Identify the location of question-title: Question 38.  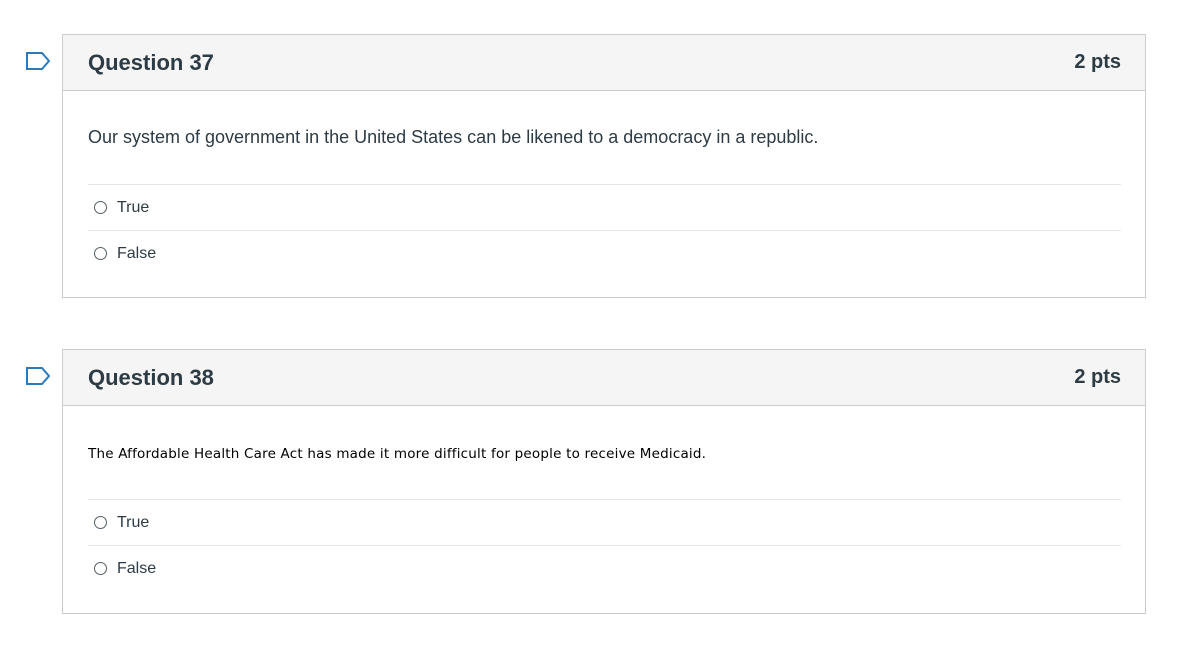
(151, 377).